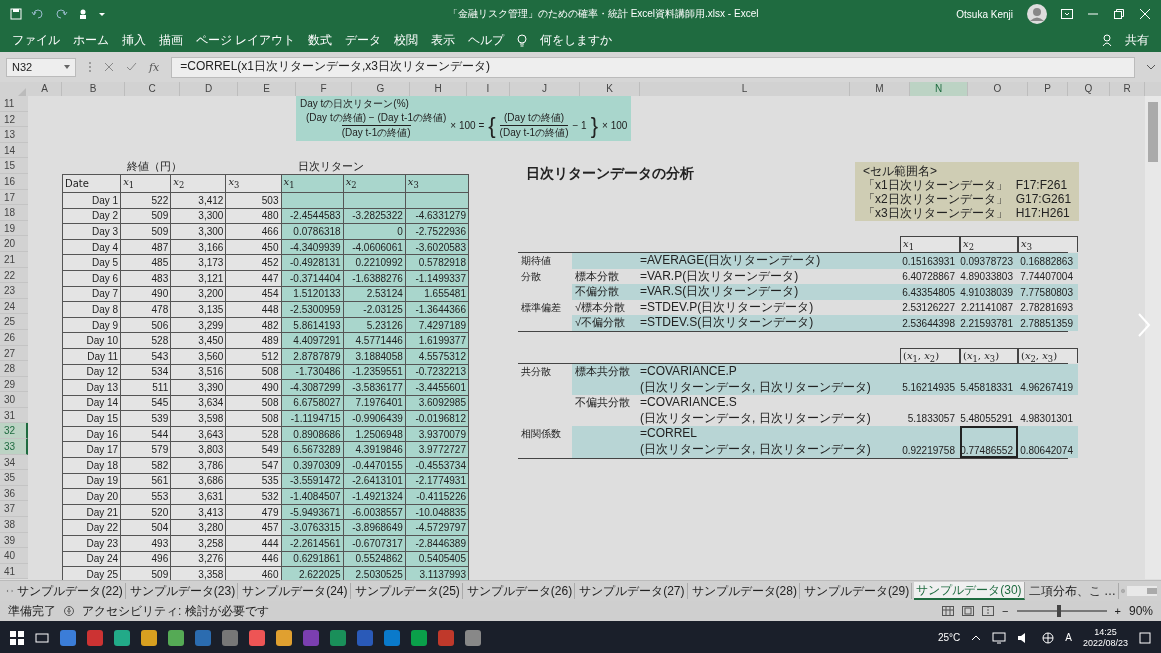  What do you see at coordinates (1037, 14) in the screenshot?
I see `avatar-icon` at bounding box center [1037, 14].